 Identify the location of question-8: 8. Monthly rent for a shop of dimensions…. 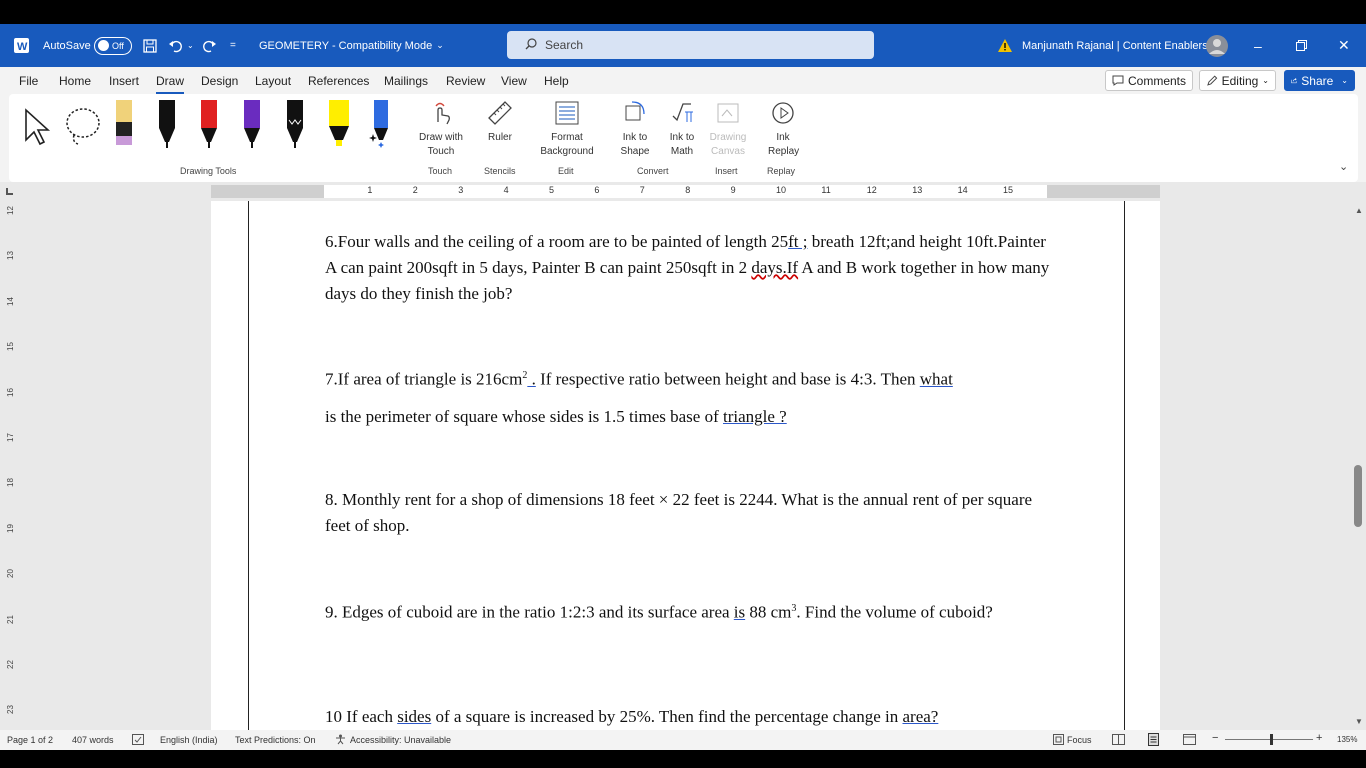
(690, 513).